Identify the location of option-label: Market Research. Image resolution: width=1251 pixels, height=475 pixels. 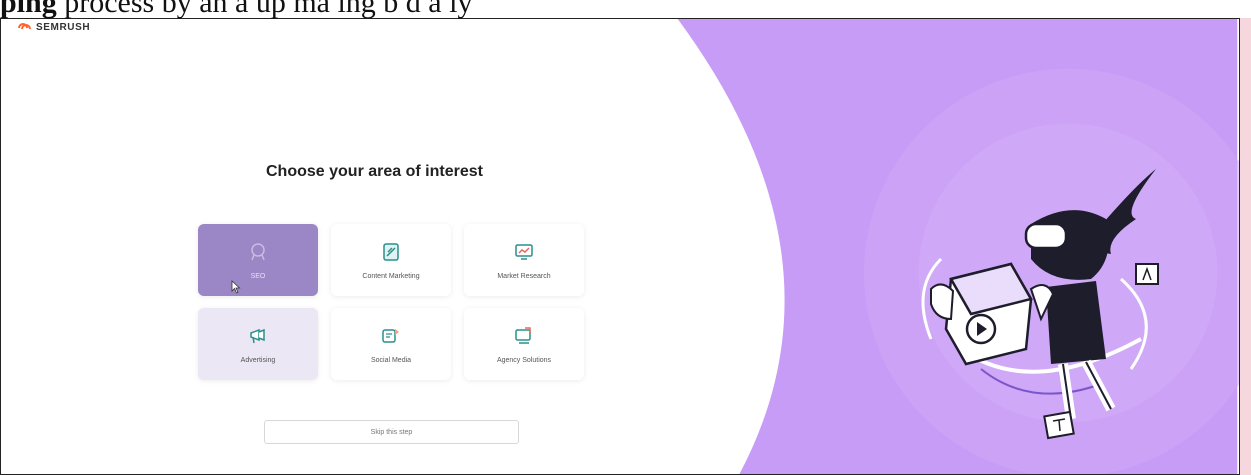
(524, 276).